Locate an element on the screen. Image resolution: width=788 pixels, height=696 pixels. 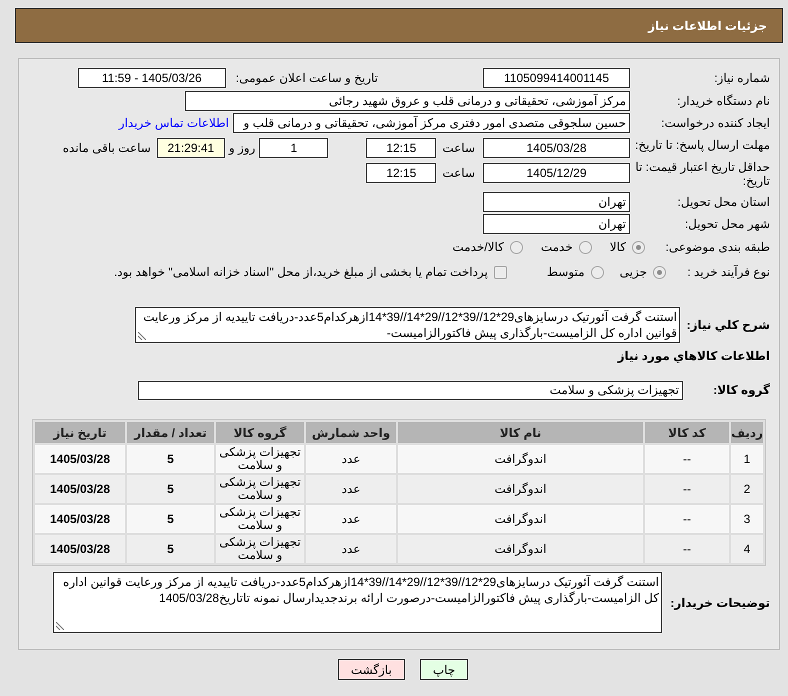
province-field: تهران is located at coordinates (556, 202).